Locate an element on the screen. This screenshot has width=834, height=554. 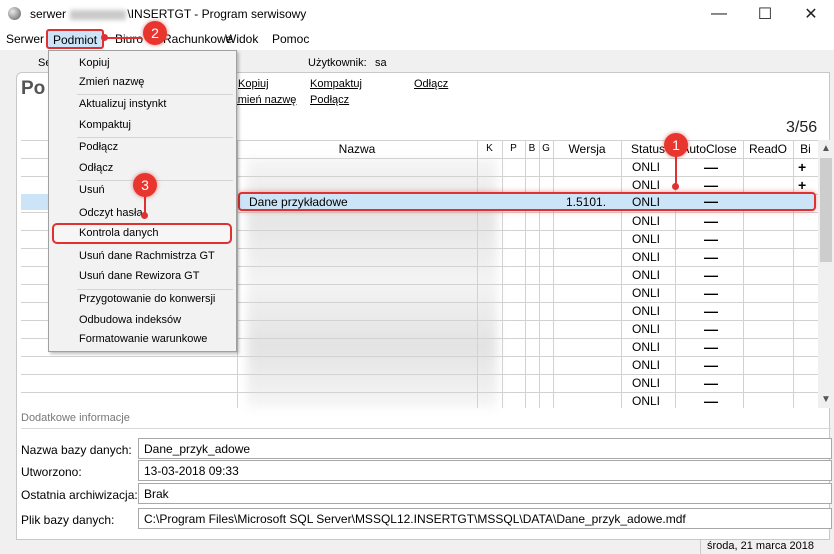
menu-widok: Widok is located at coordinates (241, 39).